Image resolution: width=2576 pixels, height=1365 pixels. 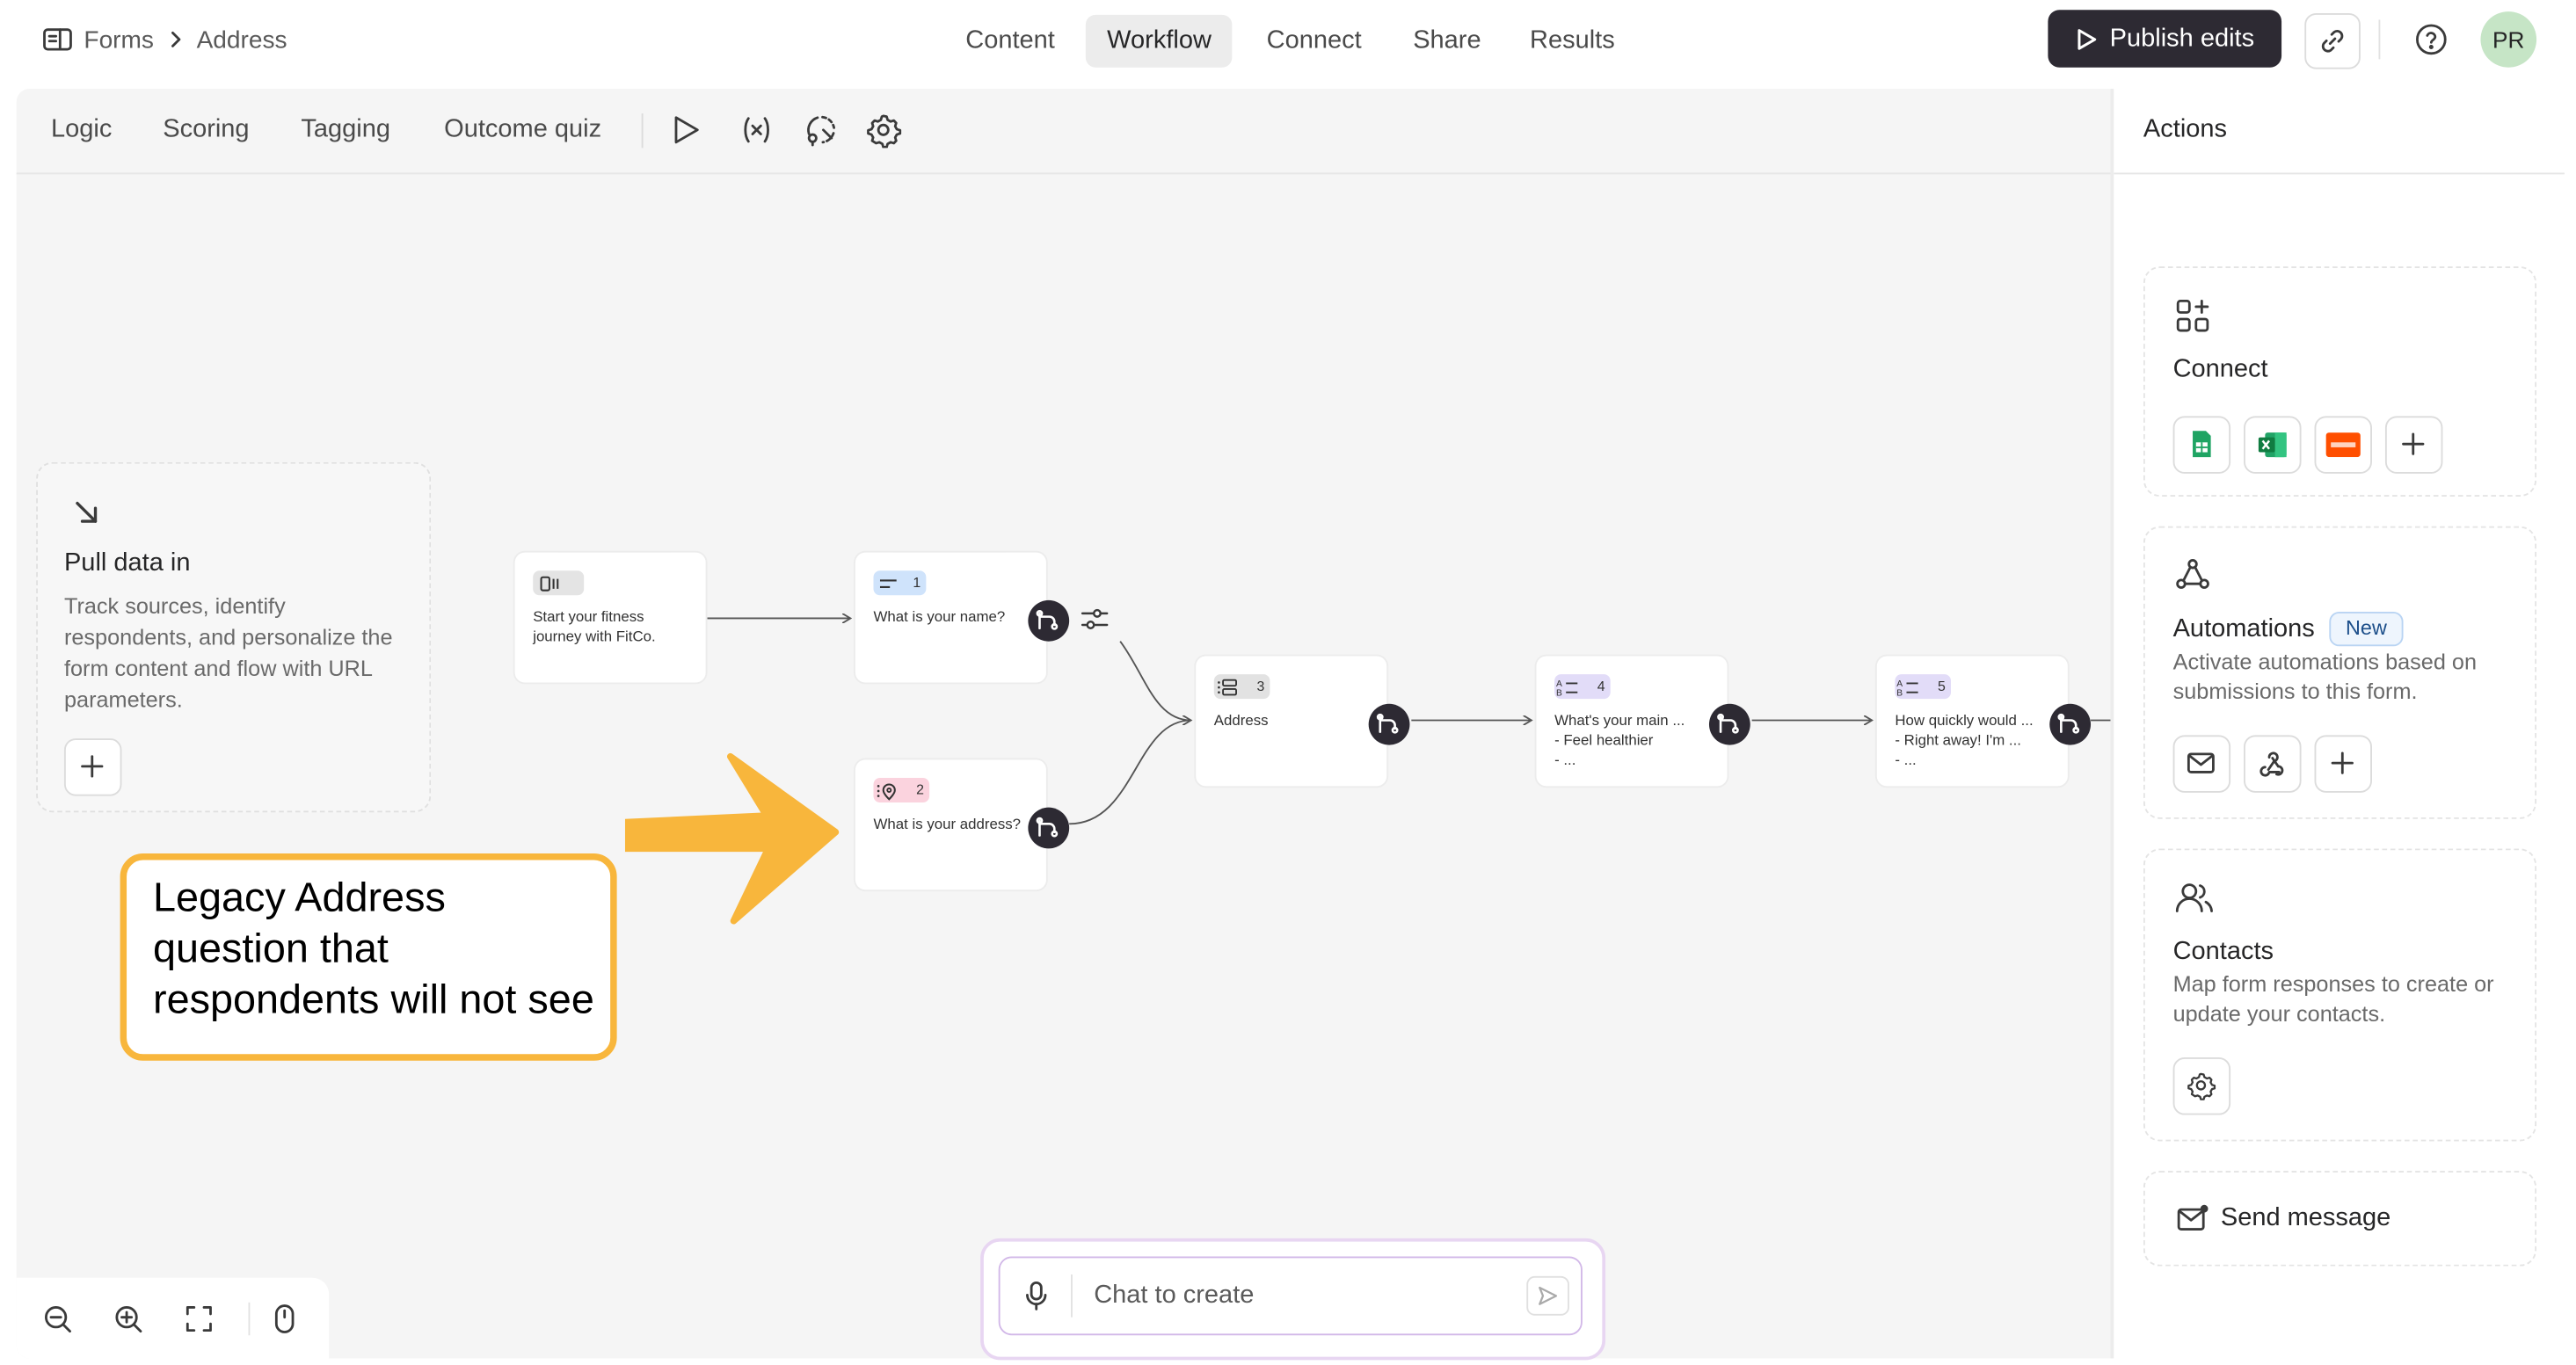 I want to click on mail-icon, so click(x=2201, y=763).